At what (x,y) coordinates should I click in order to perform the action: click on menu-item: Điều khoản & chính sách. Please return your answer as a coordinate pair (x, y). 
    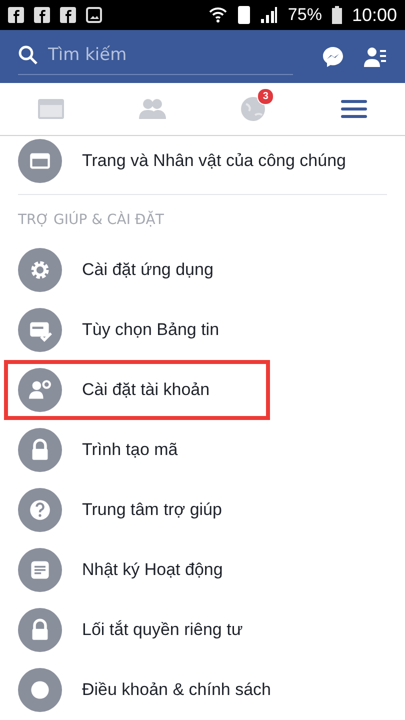
    Looking at the image, I should click on (202, 690).